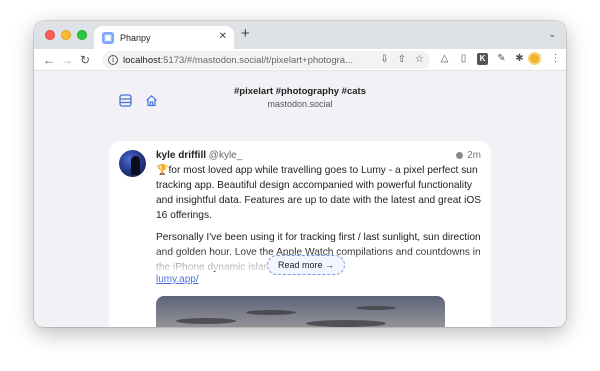 This screenshot has height=371, width=600. Describe the element at coordinates (50, 35) in the screenshot. I see `close-window-button` at that location.